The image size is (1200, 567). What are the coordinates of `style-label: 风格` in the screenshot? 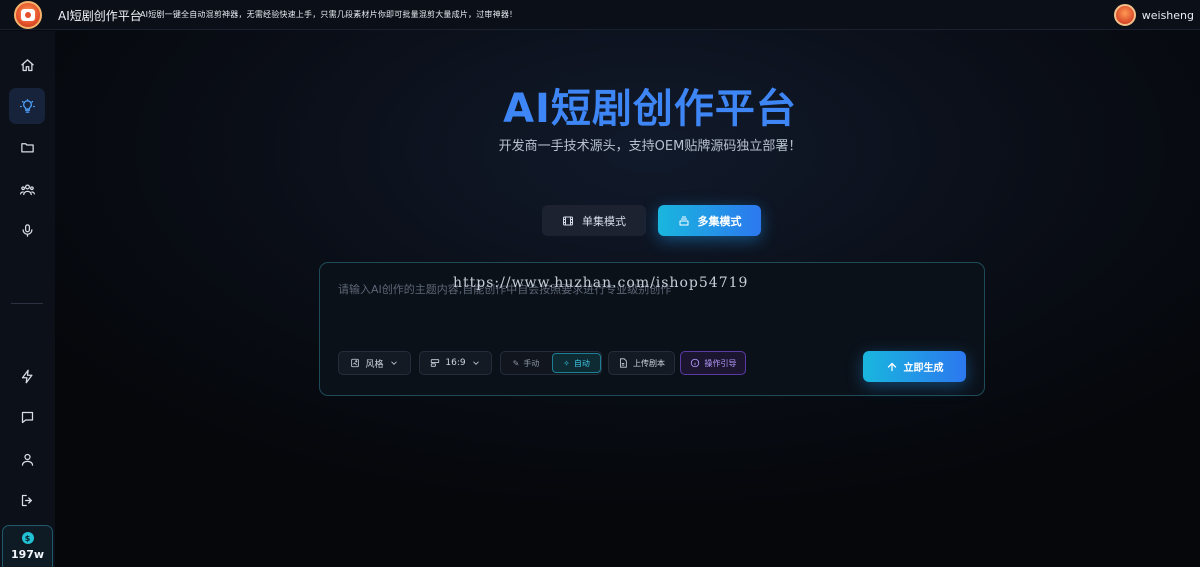 It's located at (374, 364).